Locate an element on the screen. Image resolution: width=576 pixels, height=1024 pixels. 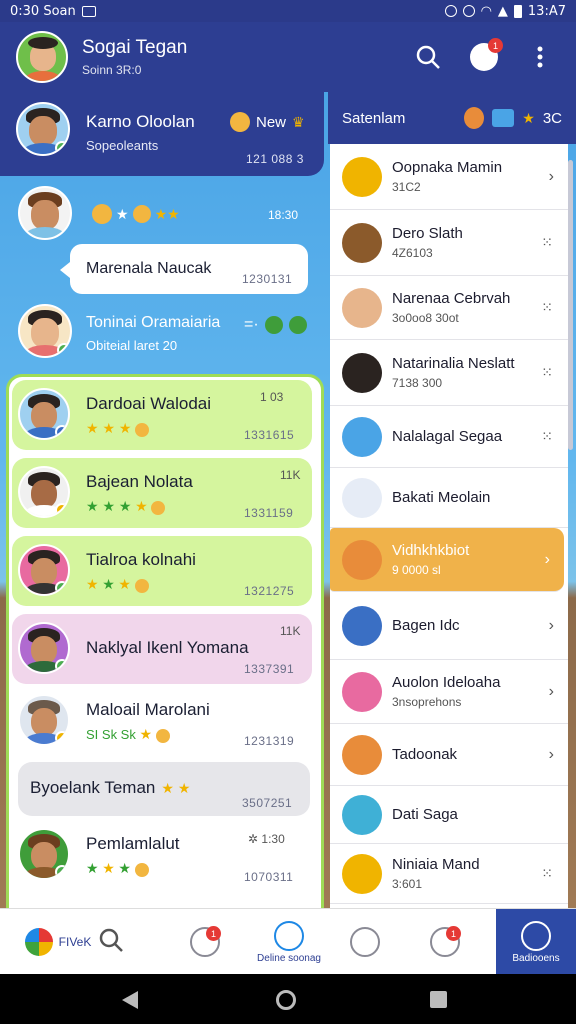
character-icon is located at coordinates (474, 118).